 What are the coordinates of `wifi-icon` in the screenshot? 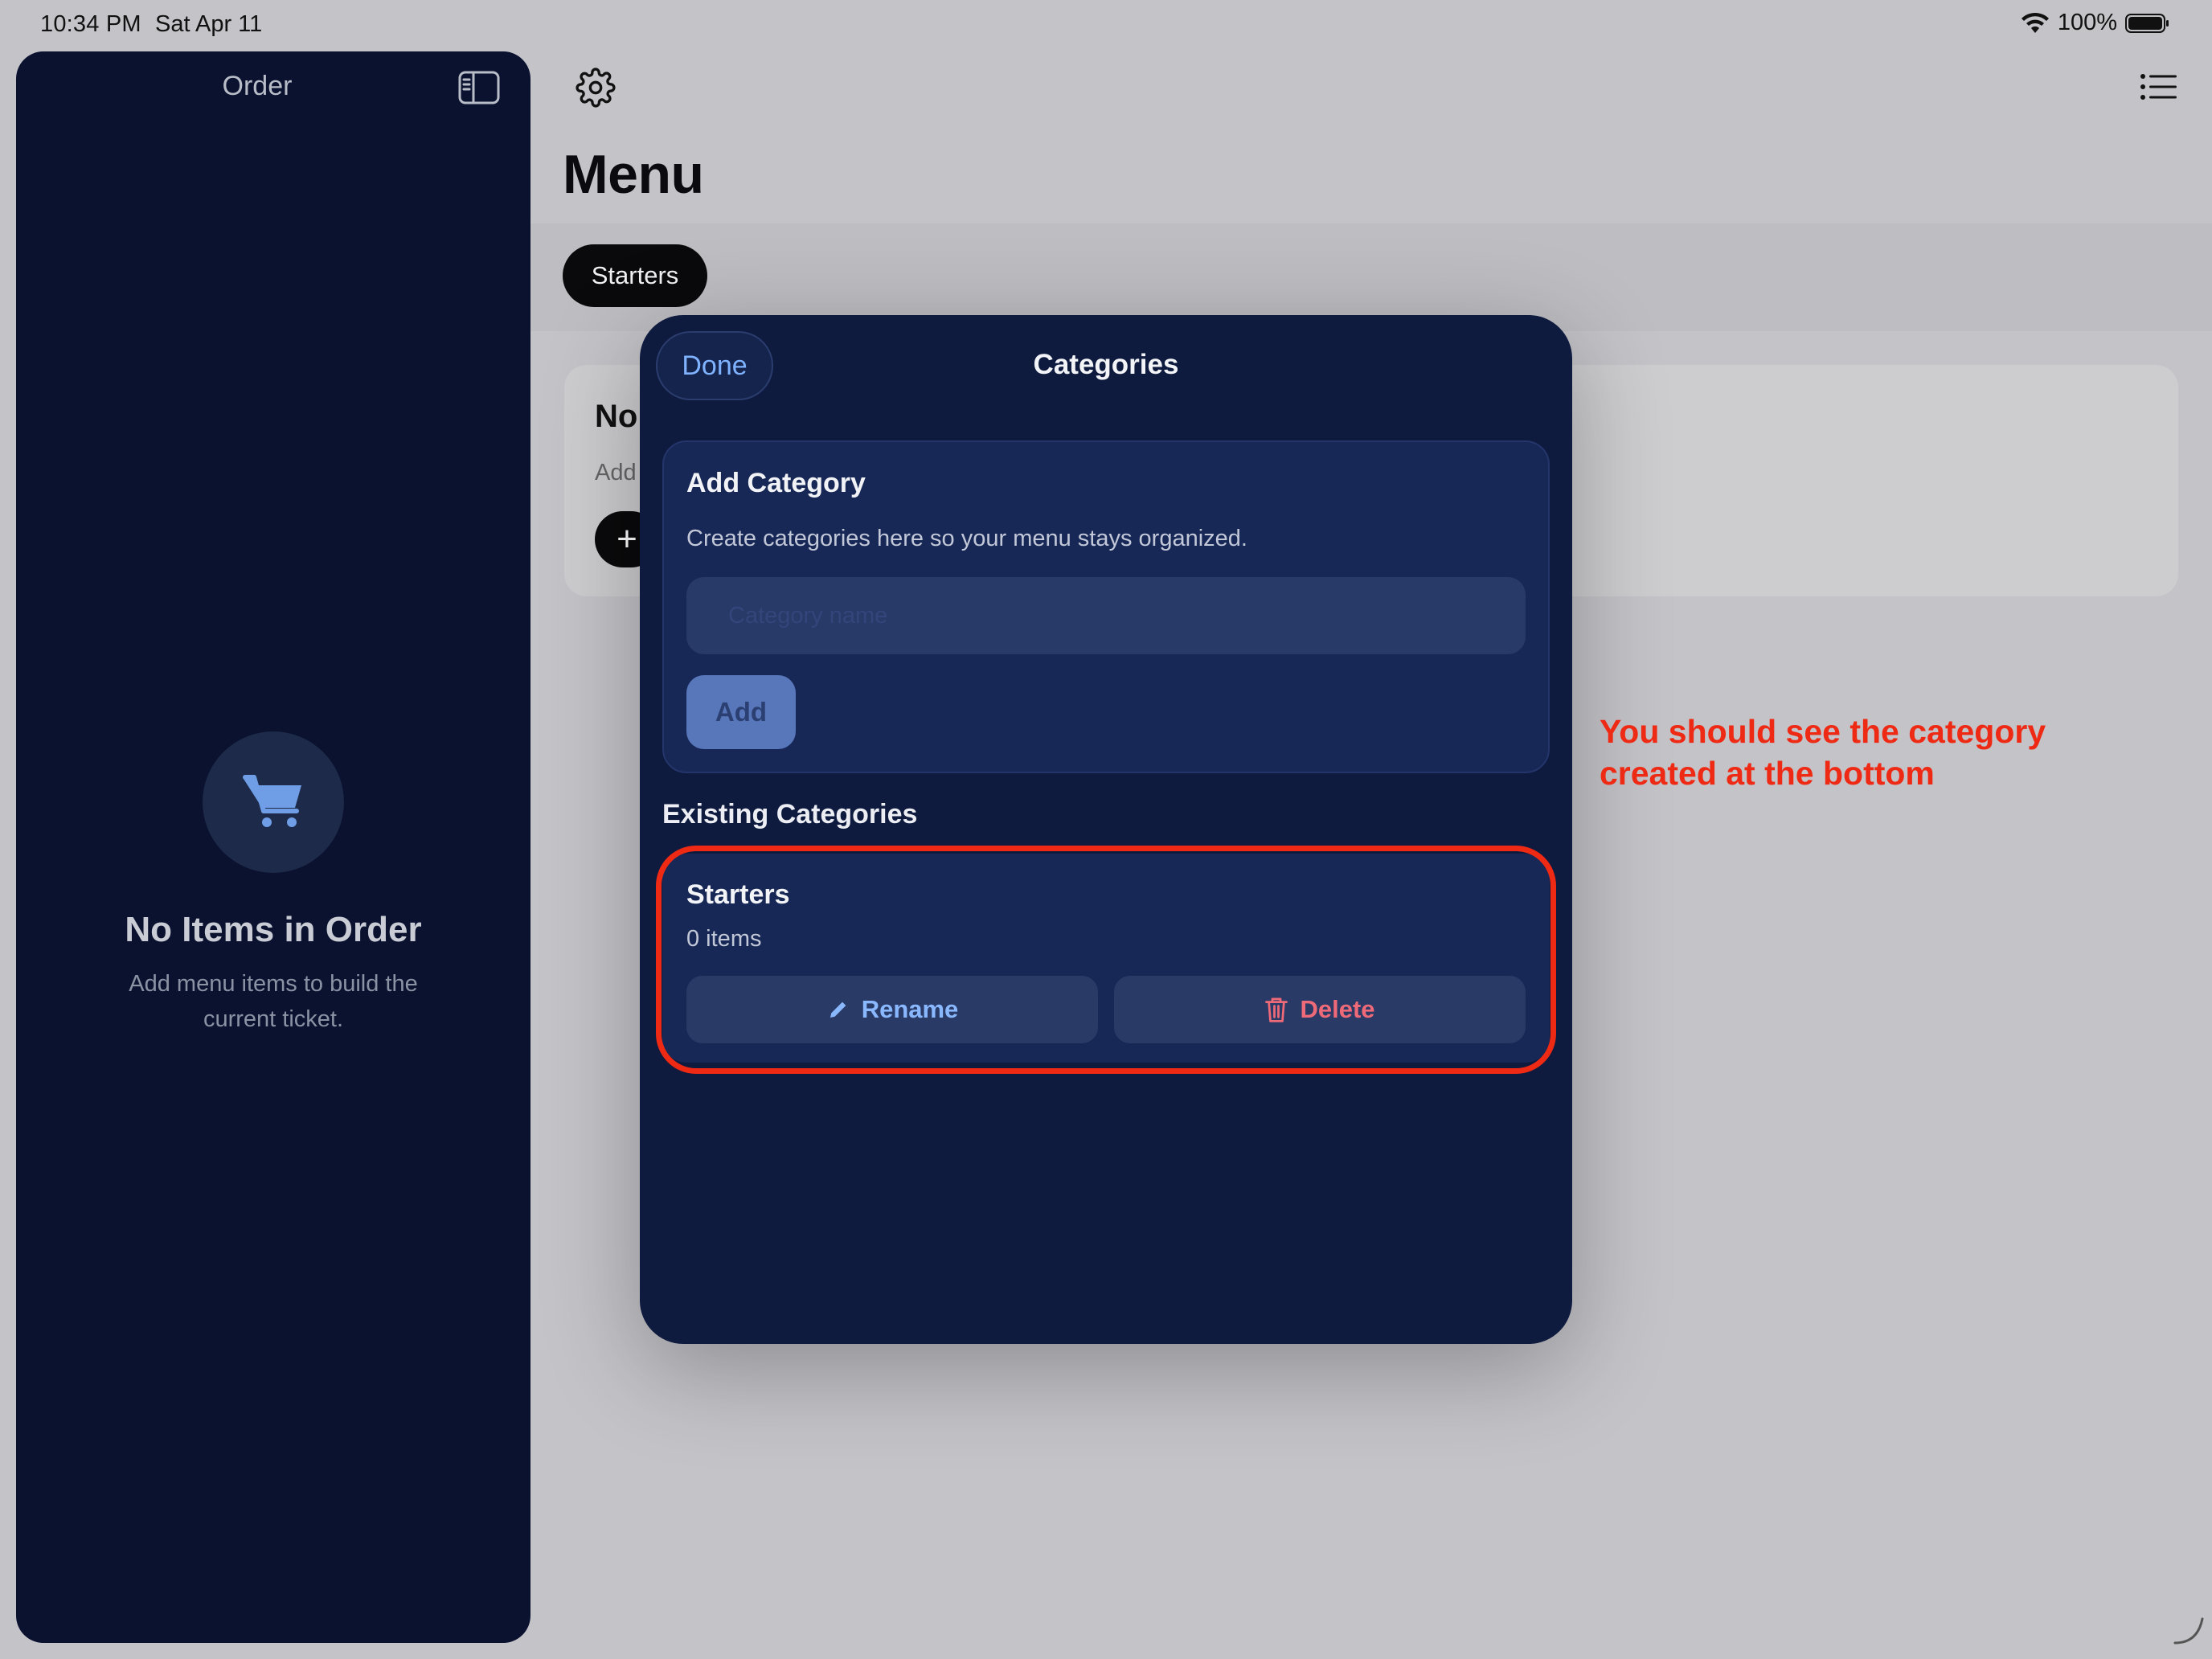 It's located at (2035, 22).